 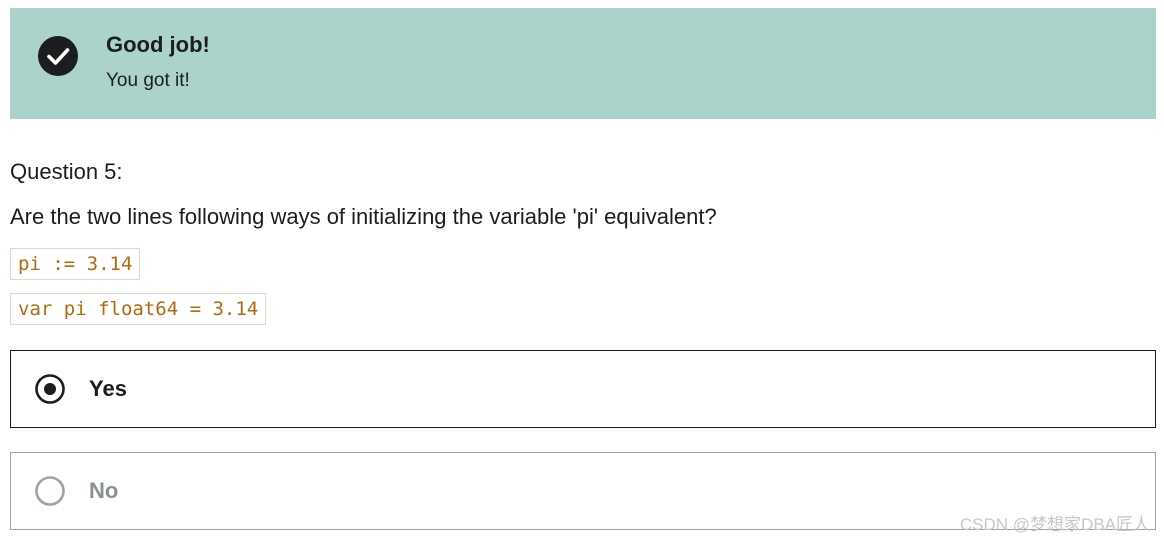 I want to click on watermark: CSDN @梦想家DBA匠人, so click(x=1054, y=524).